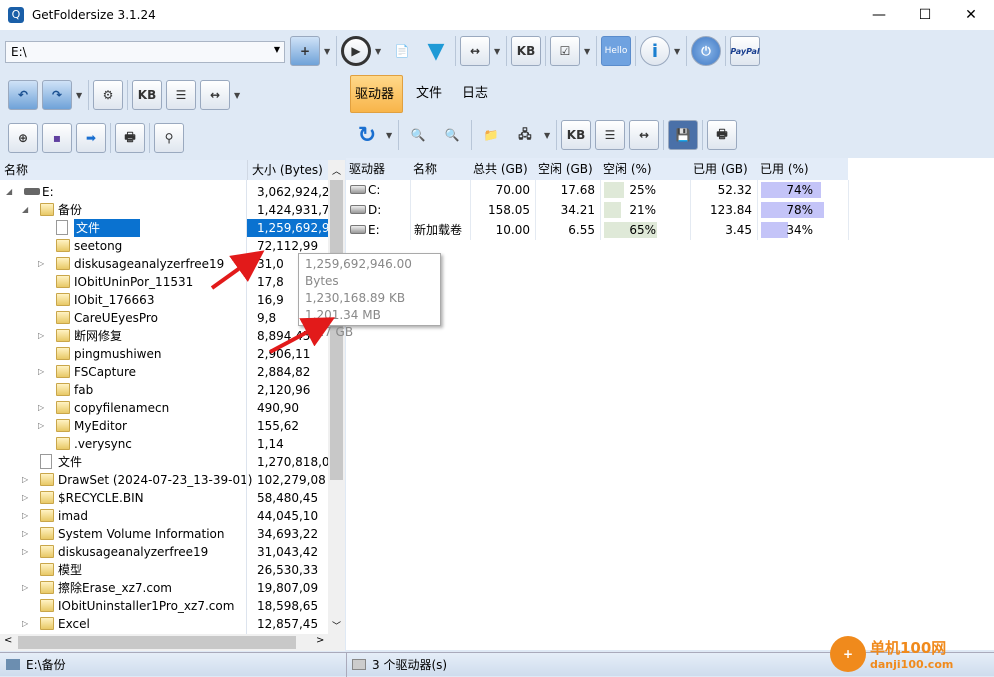  I want to click on watermark-icon: +, so click(848, 654).